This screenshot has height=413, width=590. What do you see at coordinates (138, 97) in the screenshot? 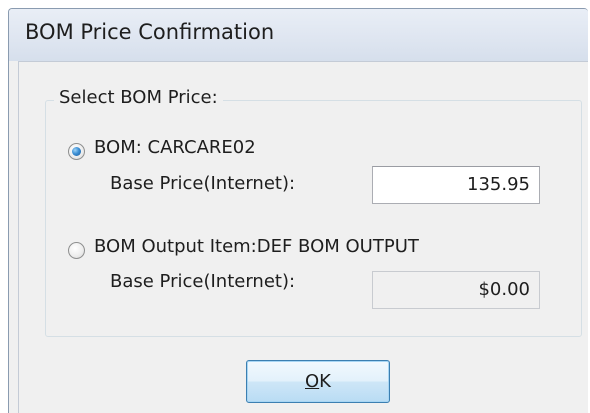
I see `groupbox-title: Select BOM Price:` at bounding box center [138, 97].